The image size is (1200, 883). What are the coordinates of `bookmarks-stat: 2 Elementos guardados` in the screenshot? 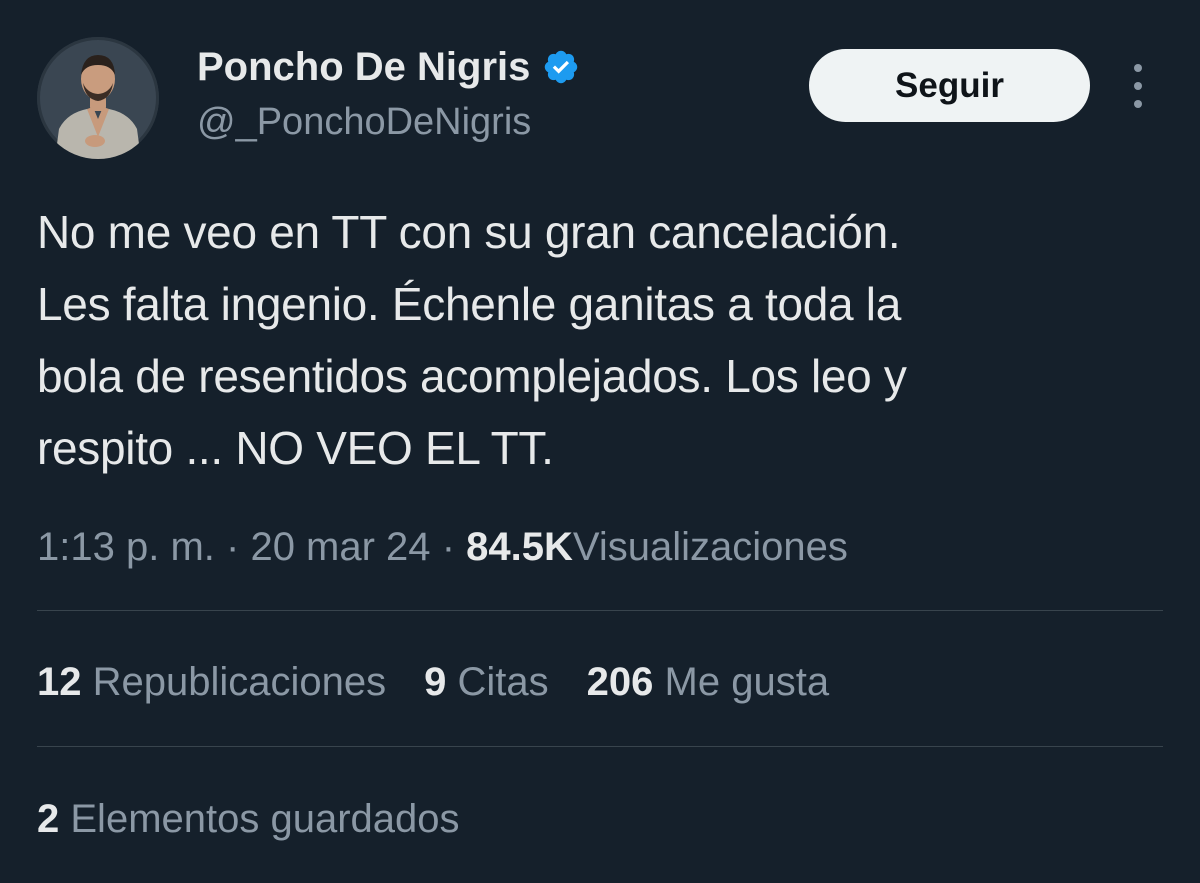 It's located at (248, 819).